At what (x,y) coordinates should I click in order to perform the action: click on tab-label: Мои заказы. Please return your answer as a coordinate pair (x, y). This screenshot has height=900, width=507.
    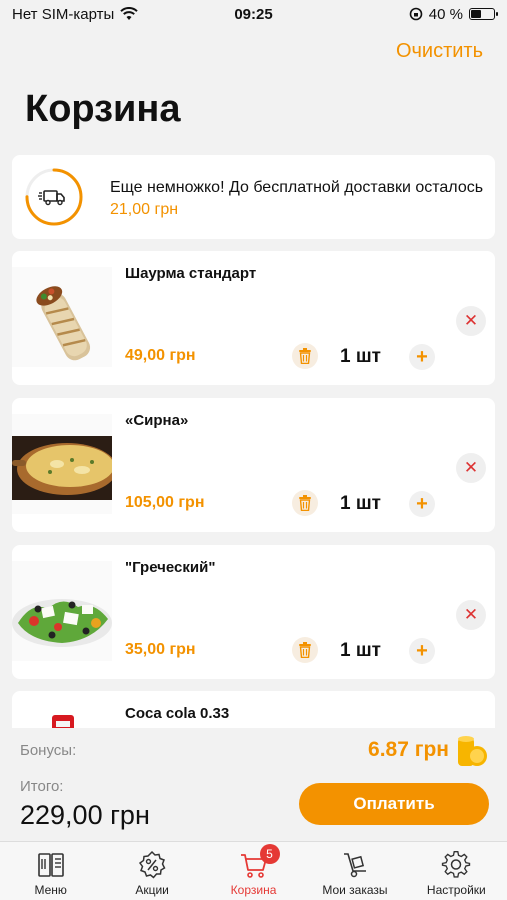
    Looking at the image, I should click on (355, 890).